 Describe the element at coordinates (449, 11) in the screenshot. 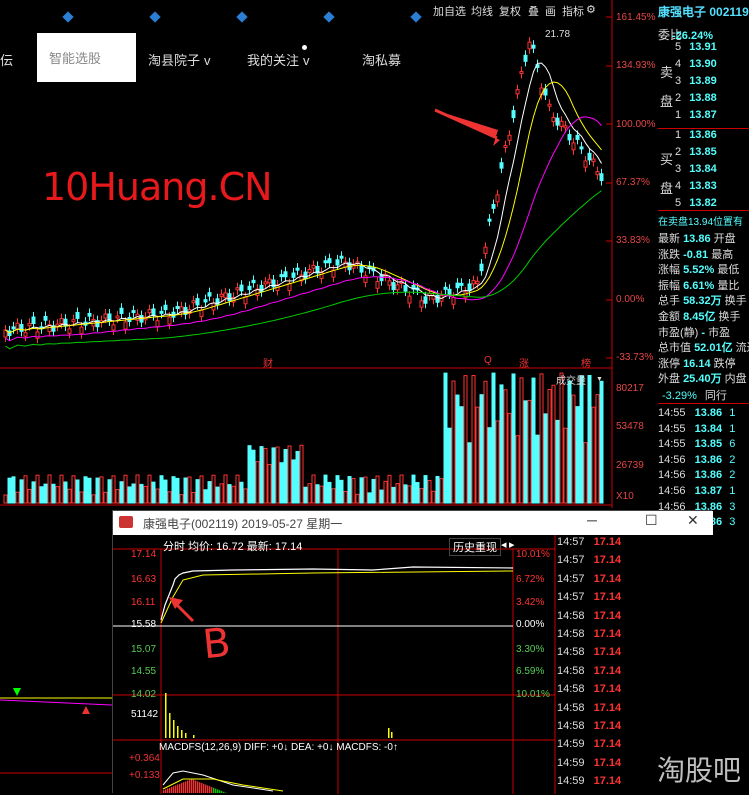

I see `toolbar-add-watch: 加自选` at that location.